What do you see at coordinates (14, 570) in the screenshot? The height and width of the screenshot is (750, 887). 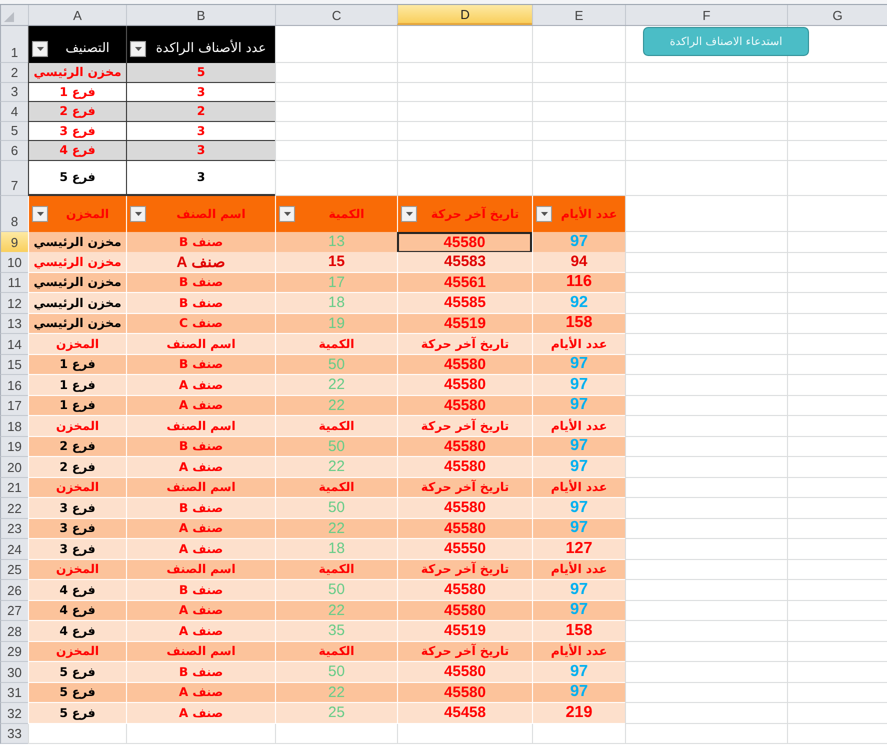 I see `row-header: 25` at bounding box center [14, 570].